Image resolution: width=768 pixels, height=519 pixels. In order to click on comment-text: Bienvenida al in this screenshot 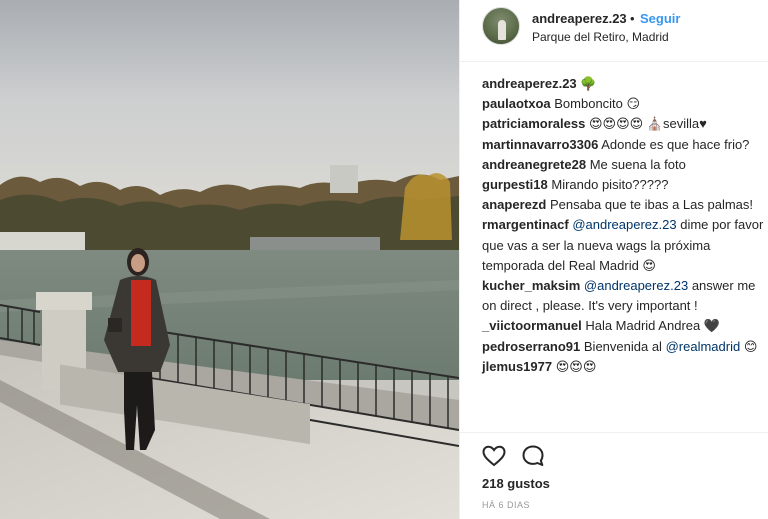, I will do `click(622, 346)`.